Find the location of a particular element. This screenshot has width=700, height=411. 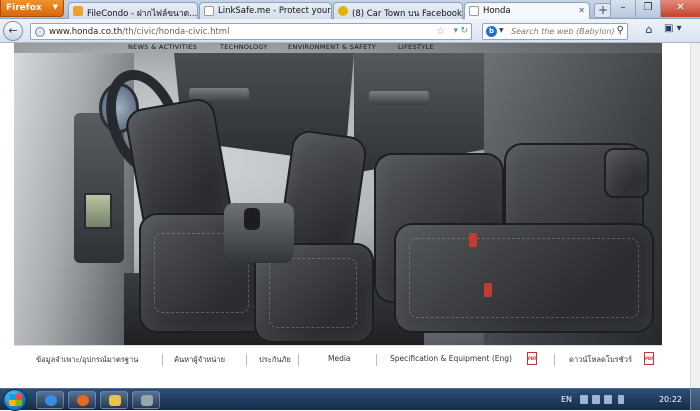

system-tray: EN 20:22 is located at coordinates (620, 400).